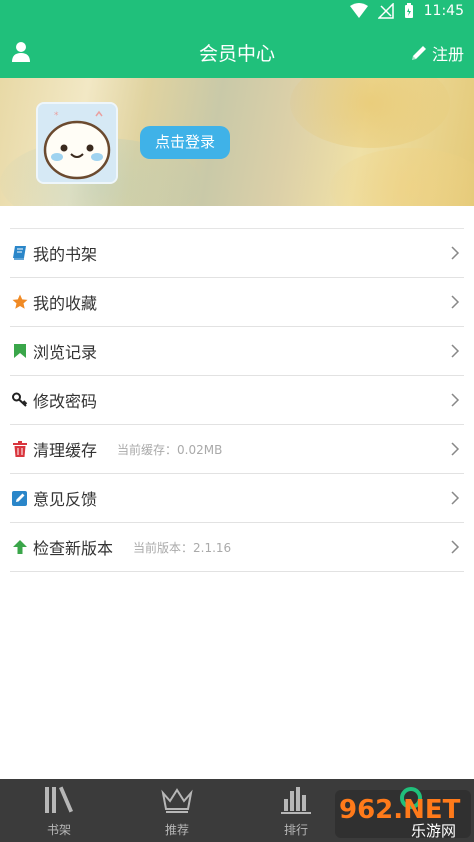 The height and width of the screenshot is (842, 474). Describe the element at coordinates (447, 54) in the screenshot. I see `register-label: 注册` at that location.